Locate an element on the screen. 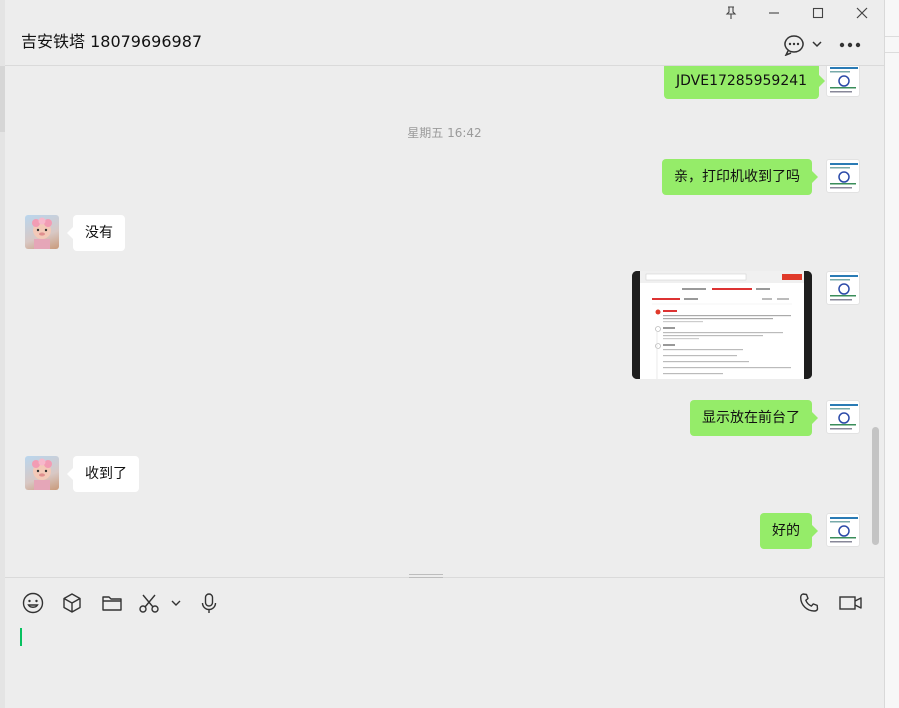 Image resolution: width=899 pixels, height=708 pixels. message-bubble-mine: 亲，打印机收到了吗 is located at coordinates (740, 177).